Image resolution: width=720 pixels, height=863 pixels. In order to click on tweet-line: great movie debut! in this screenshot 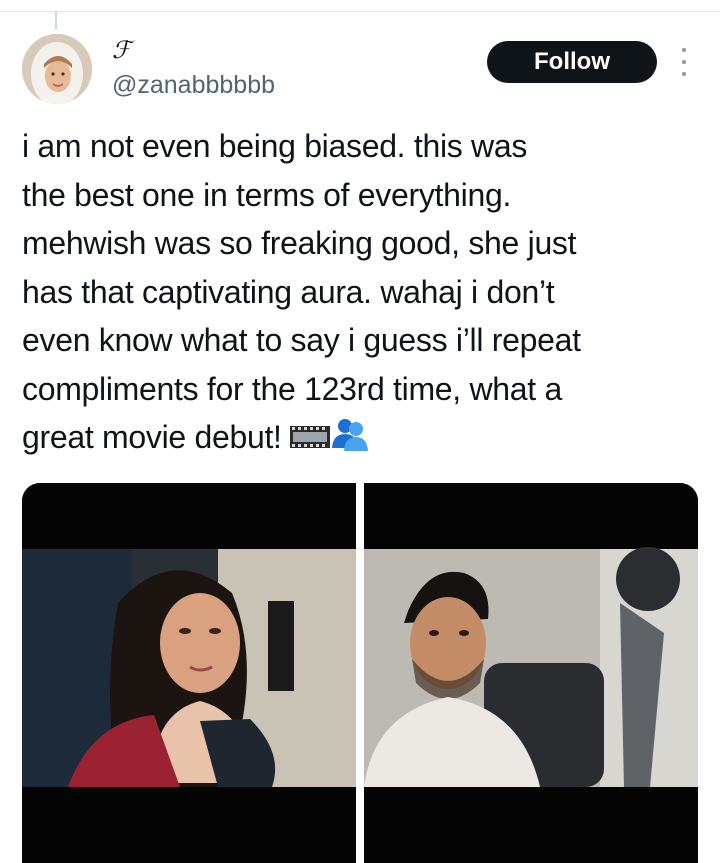, I will do `click(156, 437)`.